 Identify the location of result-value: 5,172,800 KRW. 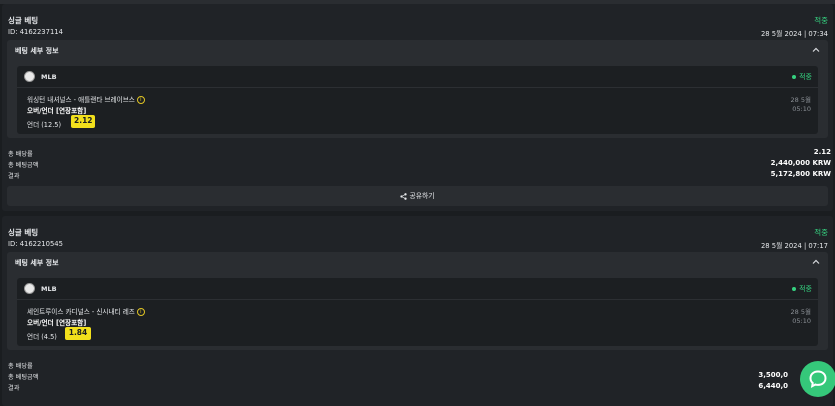
(800, 174).